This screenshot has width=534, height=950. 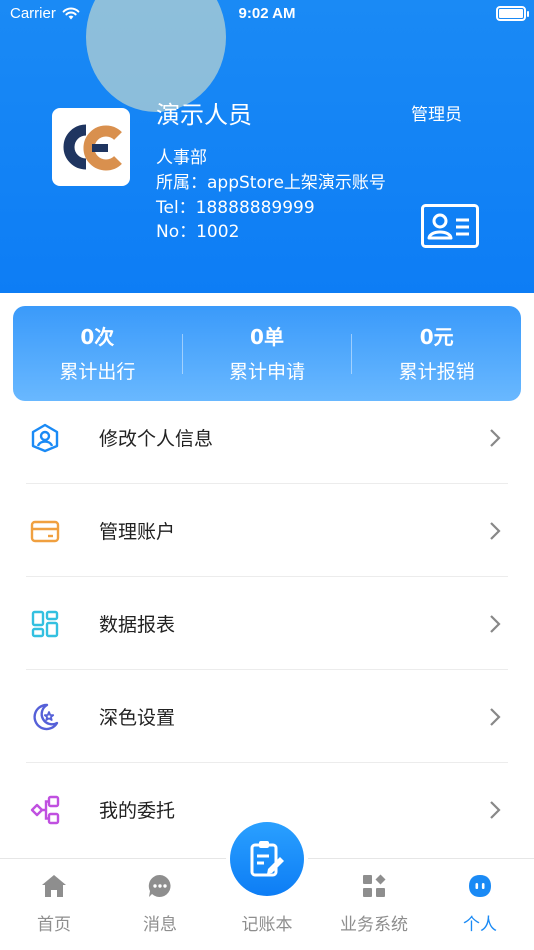 What do you see at coordinates (267, 530) in the screenshot?
I see `menu-item-manage-account: 管理账户` at bounding box center [267, 530].